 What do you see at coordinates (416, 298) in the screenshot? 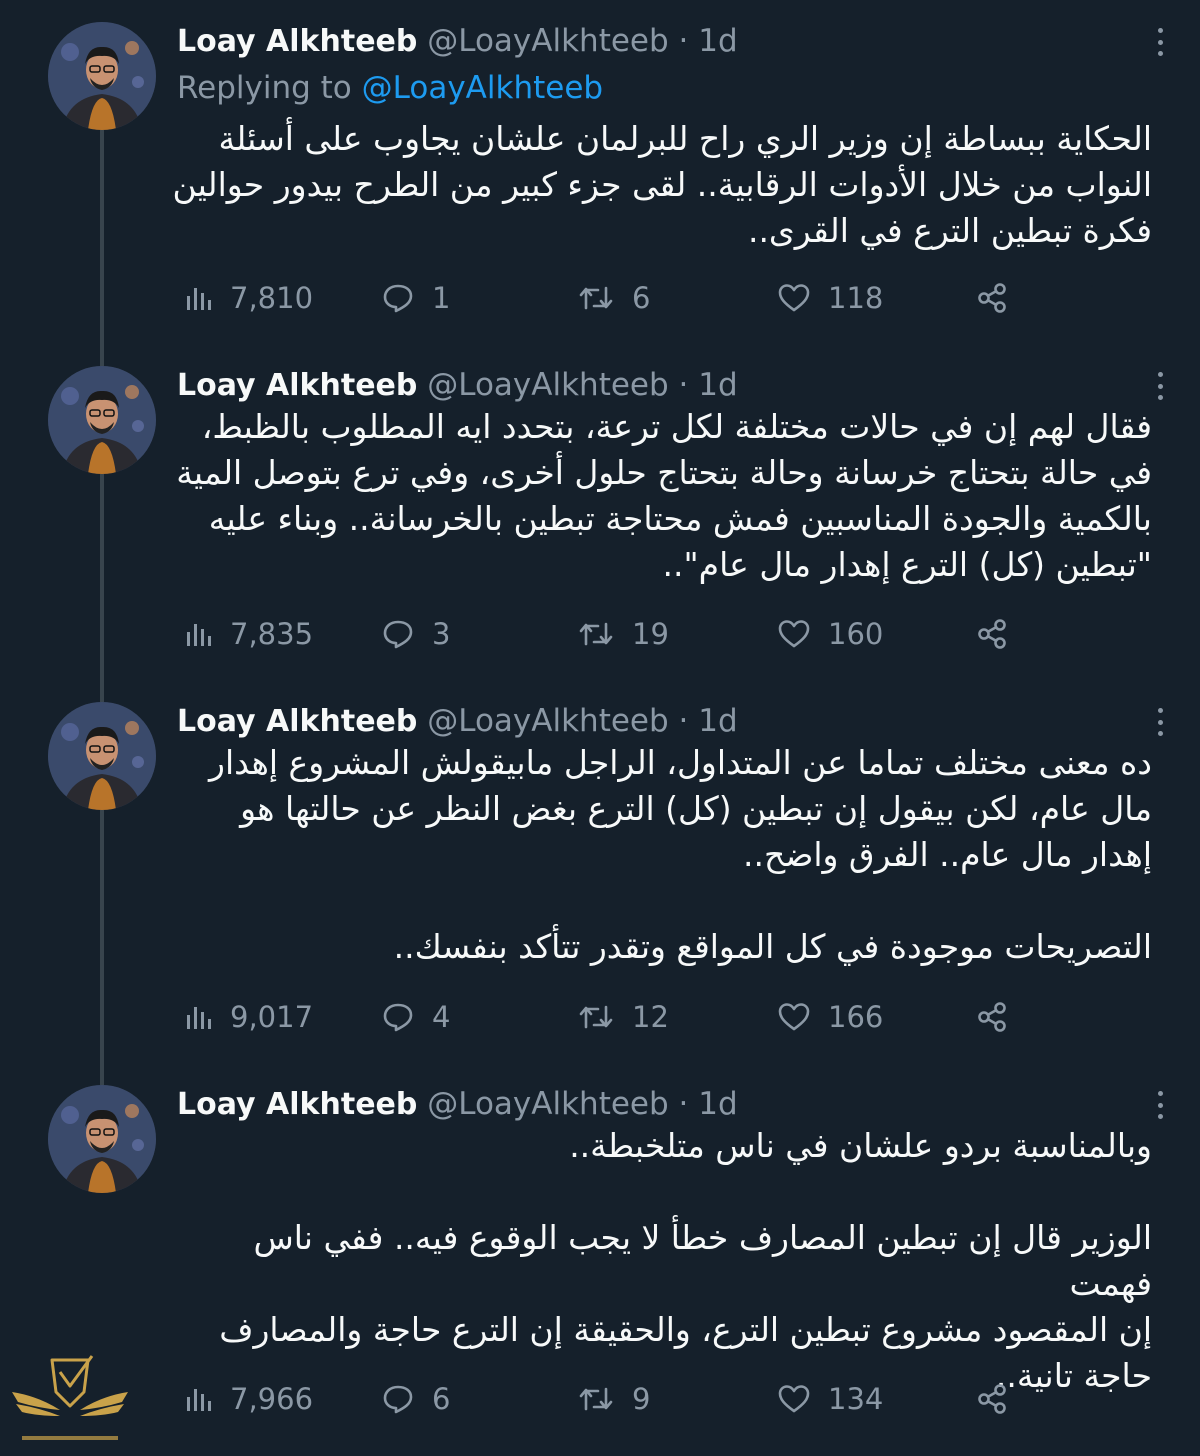
I see `reply-button: 1` at bounding box center [416, 298].